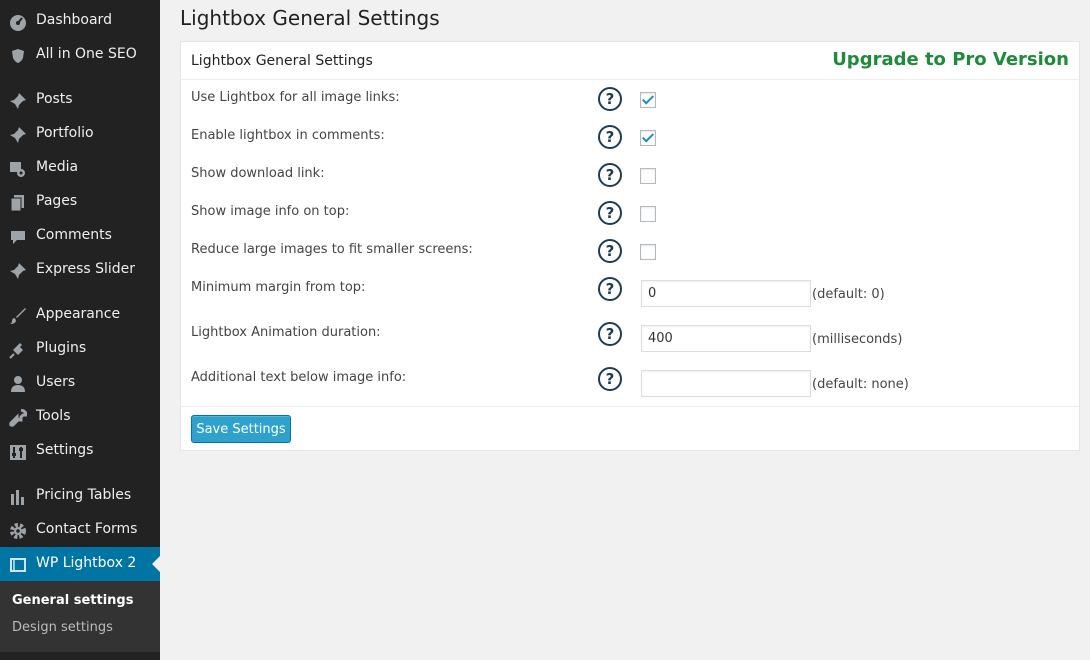 This screenshot has width=1090, height=660. I want to click on sidebar-item-settings: Settings, so click(80, 451).